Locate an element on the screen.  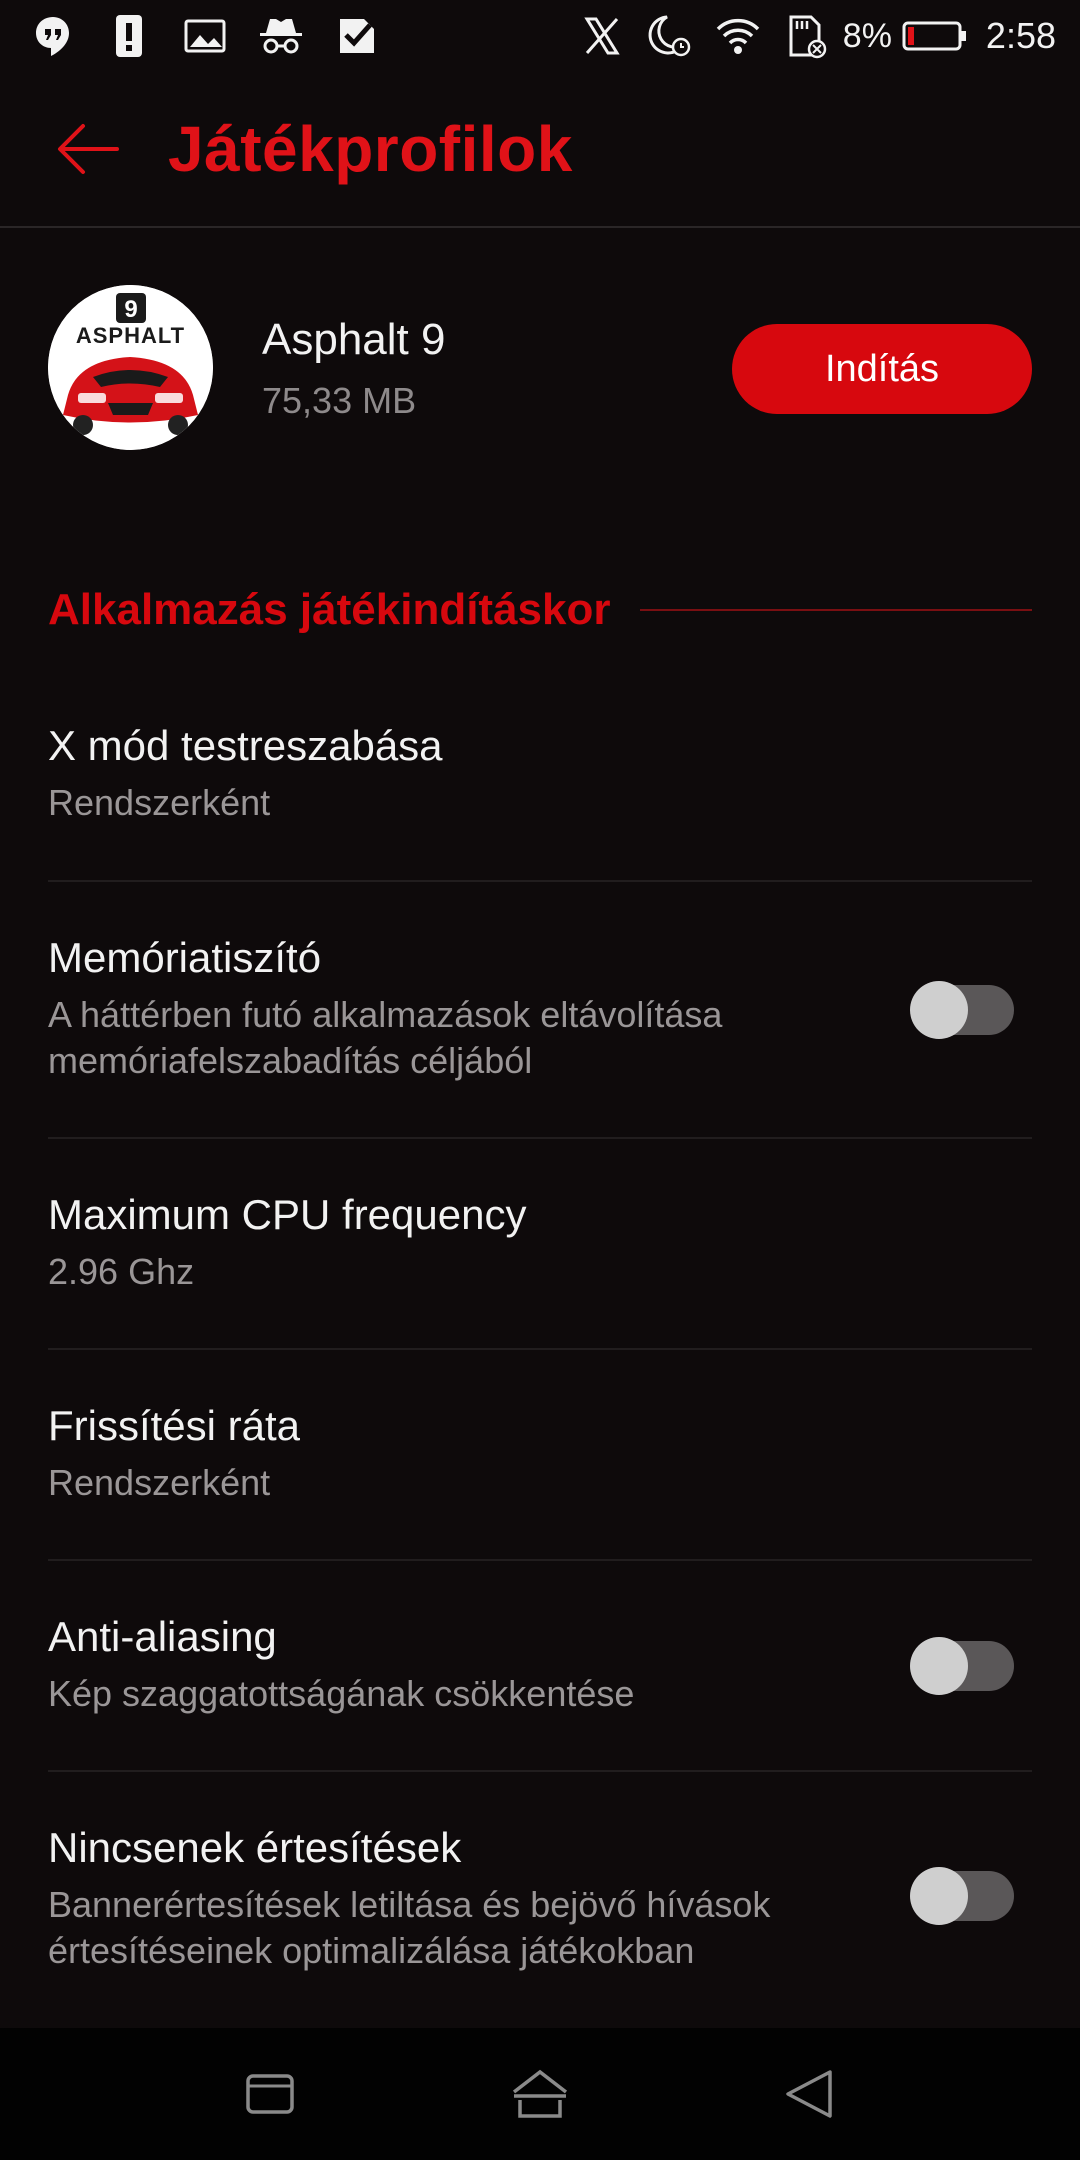
recents-icon is located at coordinates (270, 2094).